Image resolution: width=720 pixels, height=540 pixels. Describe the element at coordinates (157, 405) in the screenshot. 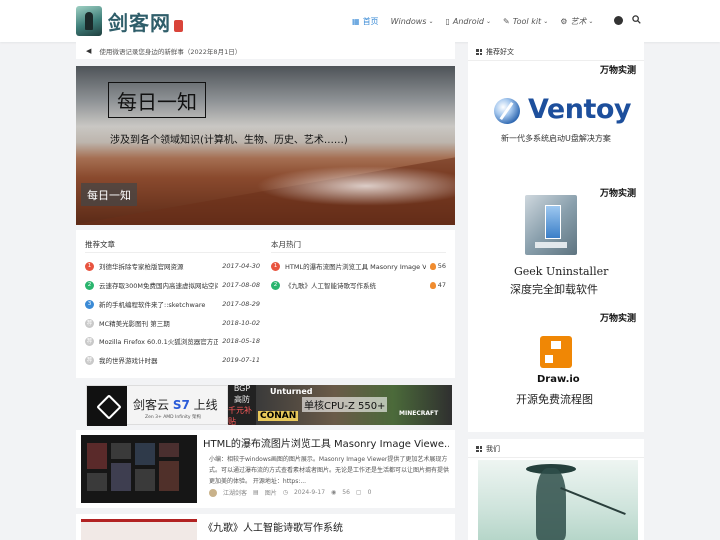

I see `ad-cloud-panel: 剑客云 S7 上线 Zen 3+ AMD Infinity 架构` at that location.